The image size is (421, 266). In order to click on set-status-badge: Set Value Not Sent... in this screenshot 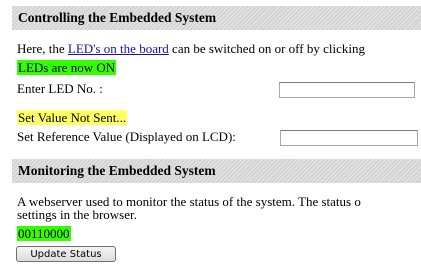, I will do `click(72, 117)`.